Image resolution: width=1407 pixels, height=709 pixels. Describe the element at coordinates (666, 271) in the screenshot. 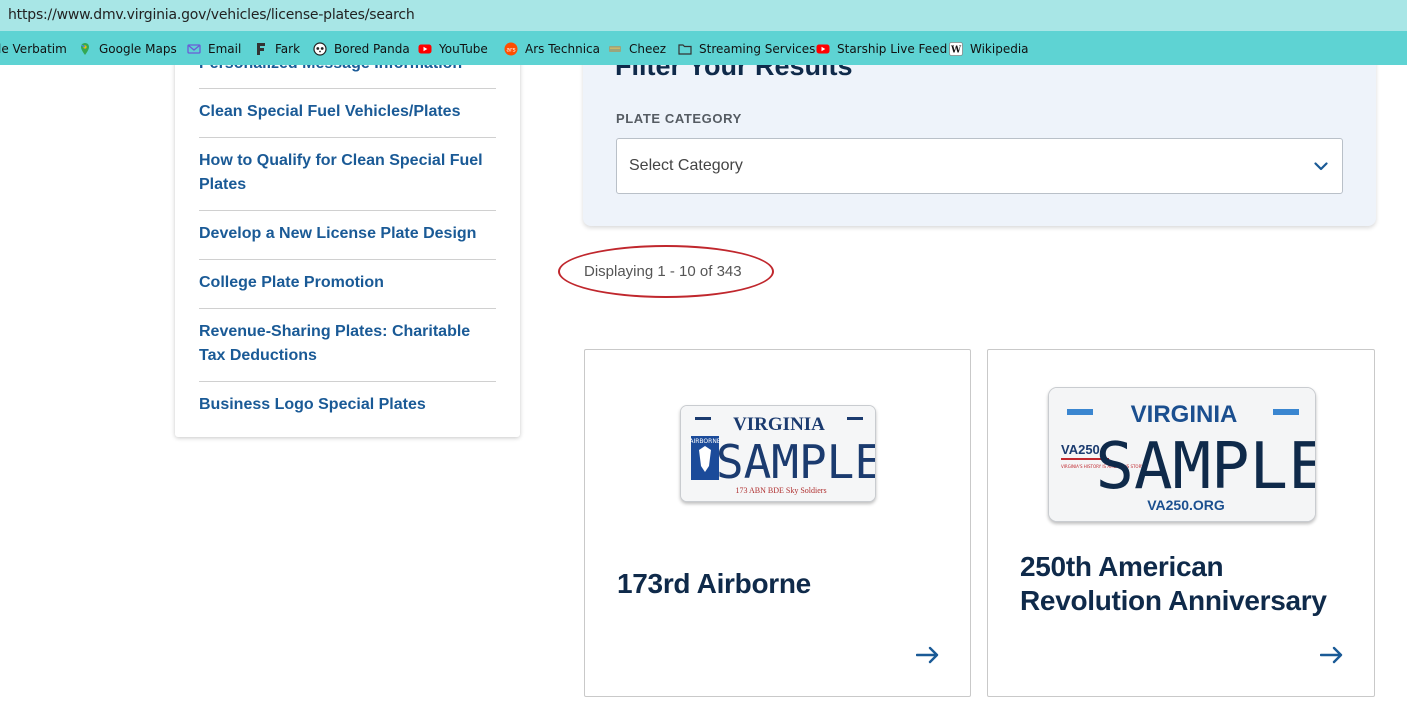

I see `highlight-ellipse` at that location.